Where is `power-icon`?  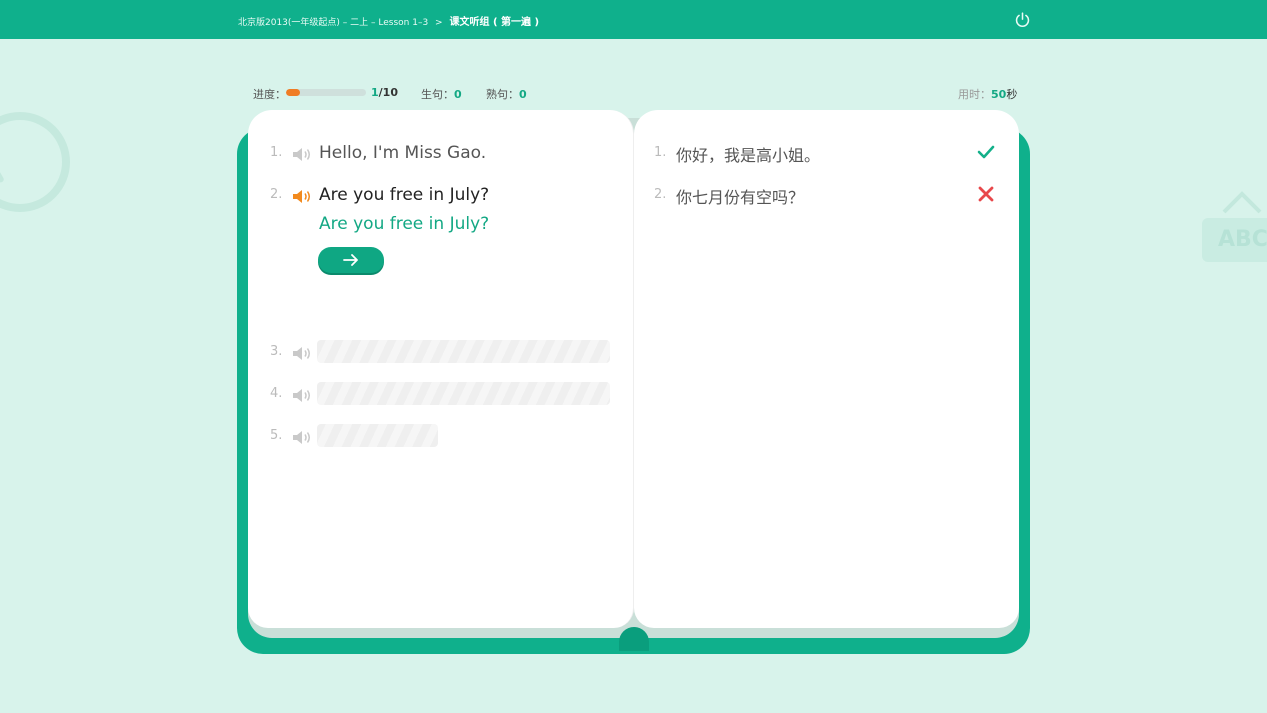
power-icon is located at coordinates (1022, 19).